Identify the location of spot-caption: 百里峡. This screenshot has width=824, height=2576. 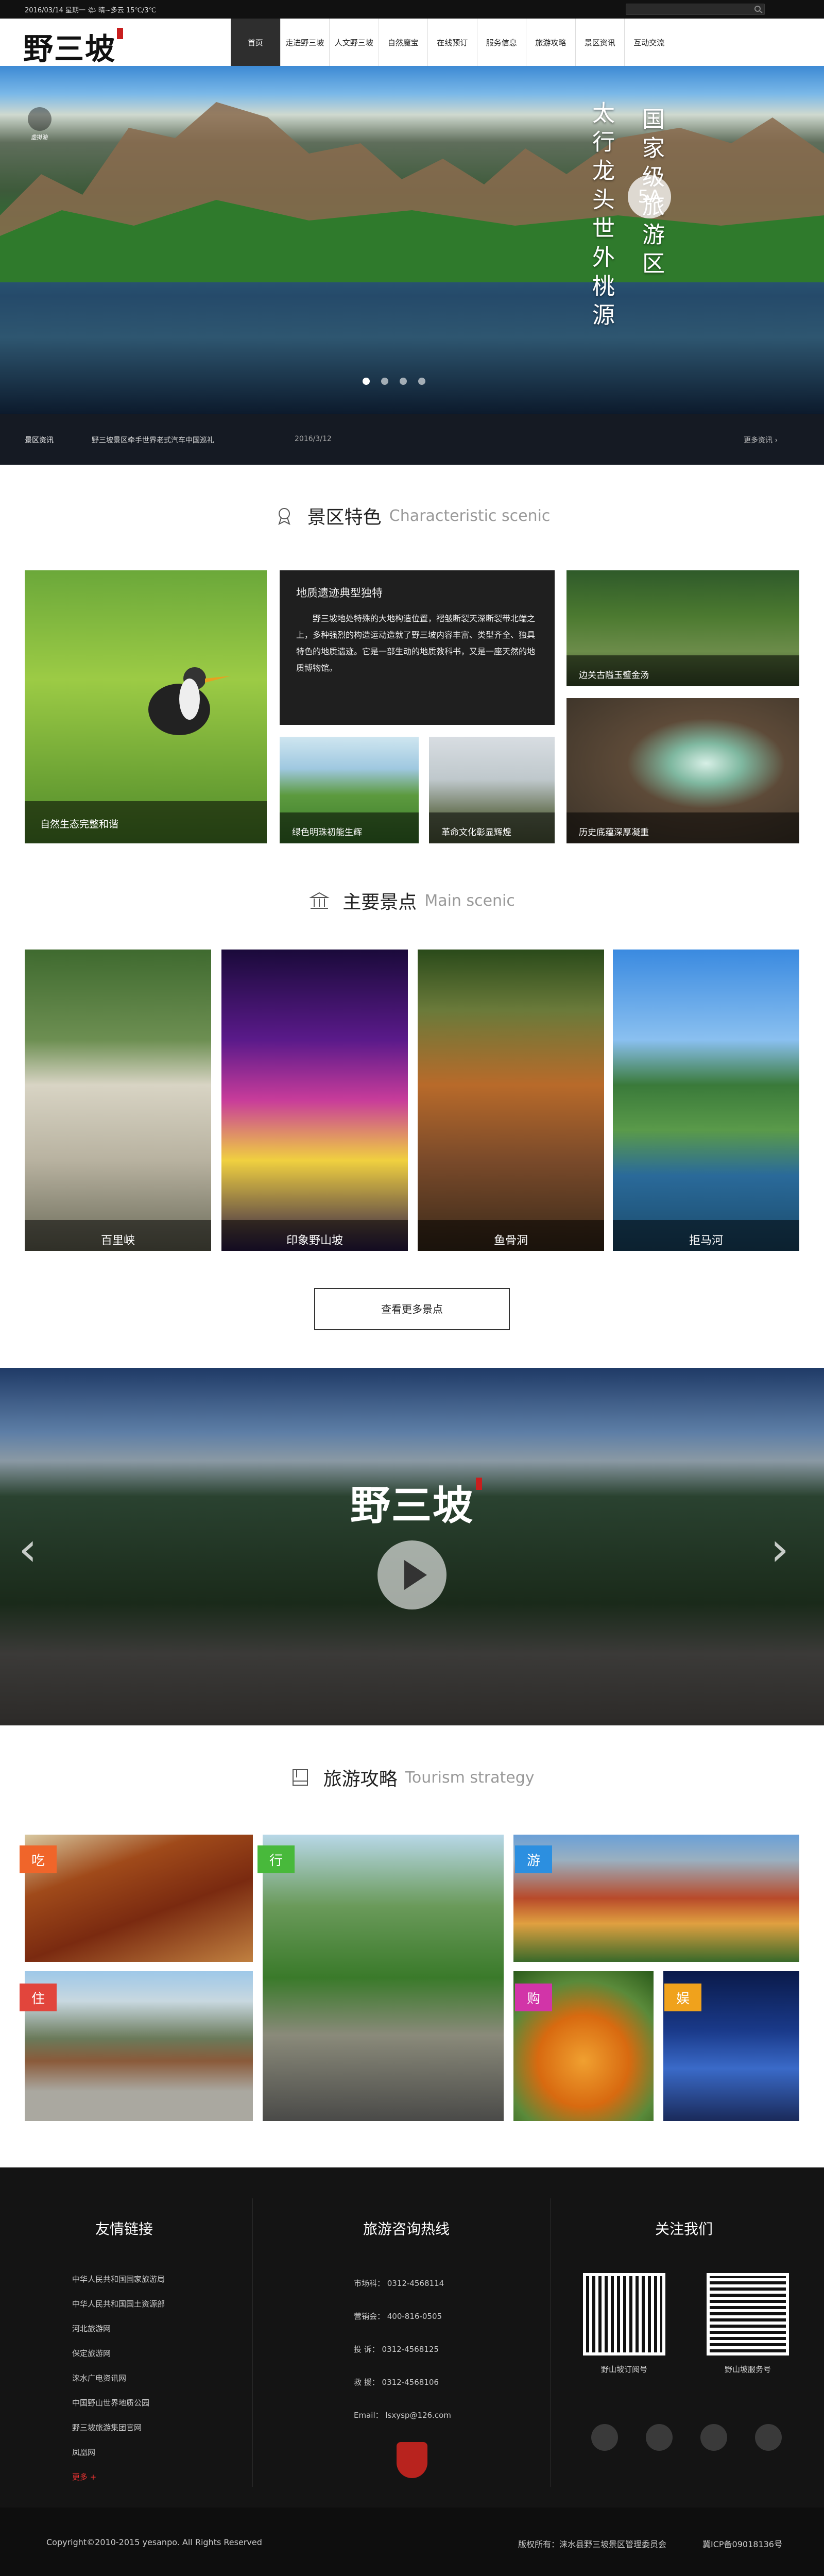
(118, 1235).